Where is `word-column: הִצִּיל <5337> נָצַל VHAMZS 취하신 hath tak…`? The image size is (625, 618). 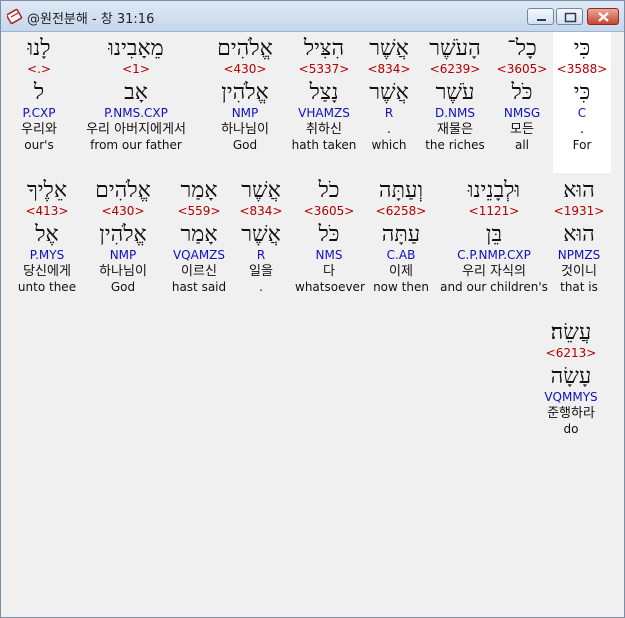
word-column: הִצִּיל <5337> נָצַל VHAMZS 취하신 hath tak… is located at coordinates (324, 92).